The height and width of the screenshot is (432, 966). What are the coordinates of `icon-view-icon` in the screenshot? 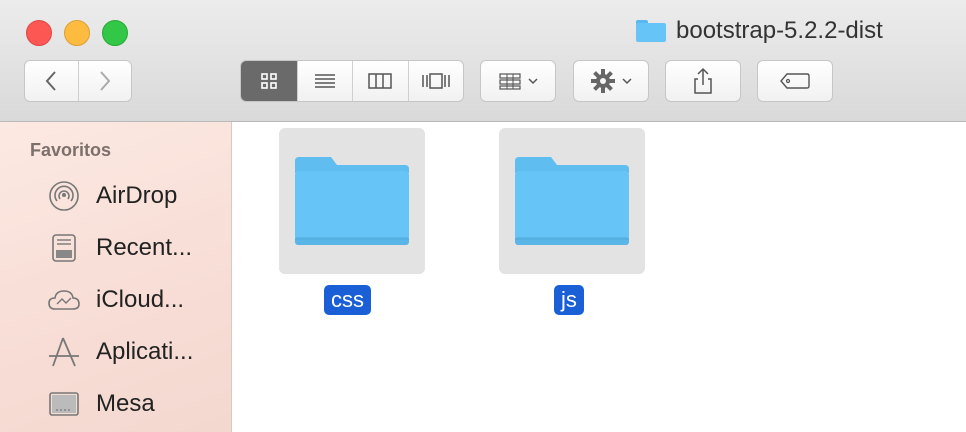 It's located at (268, 81).